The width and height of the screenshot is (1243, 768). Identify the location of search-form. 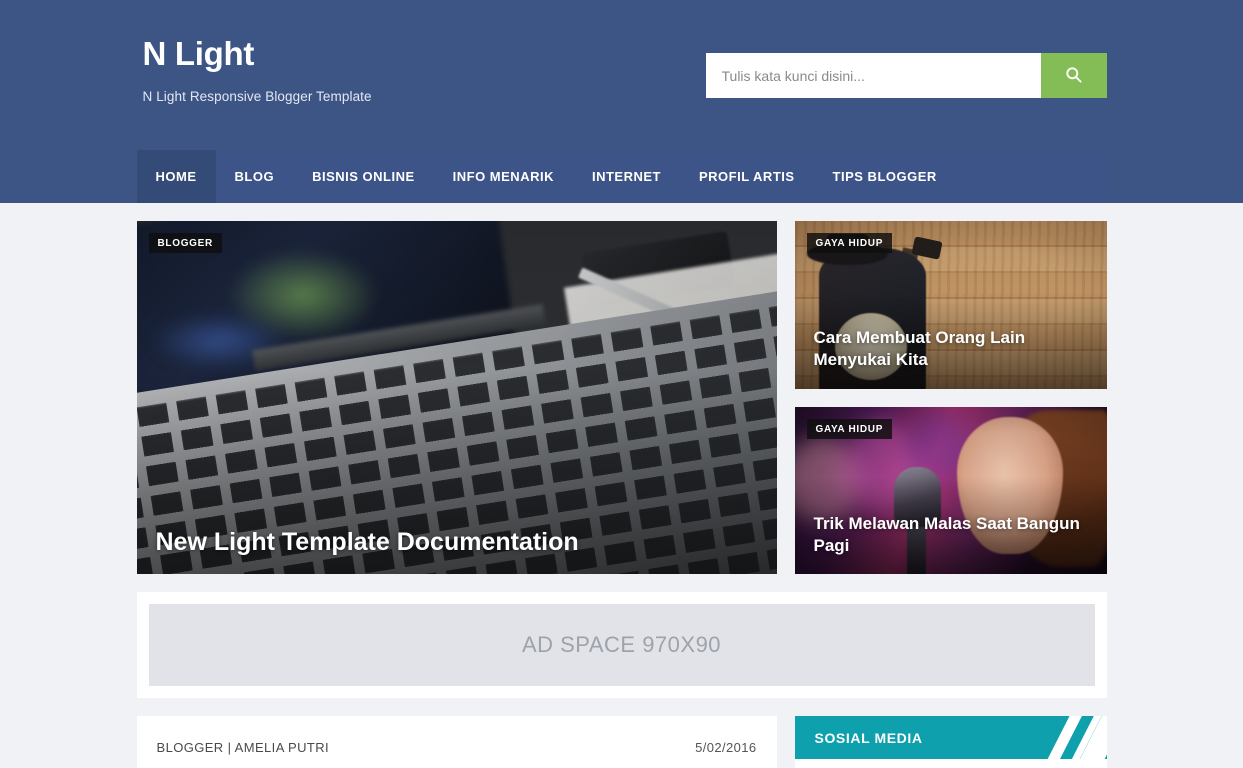
(906, 75).